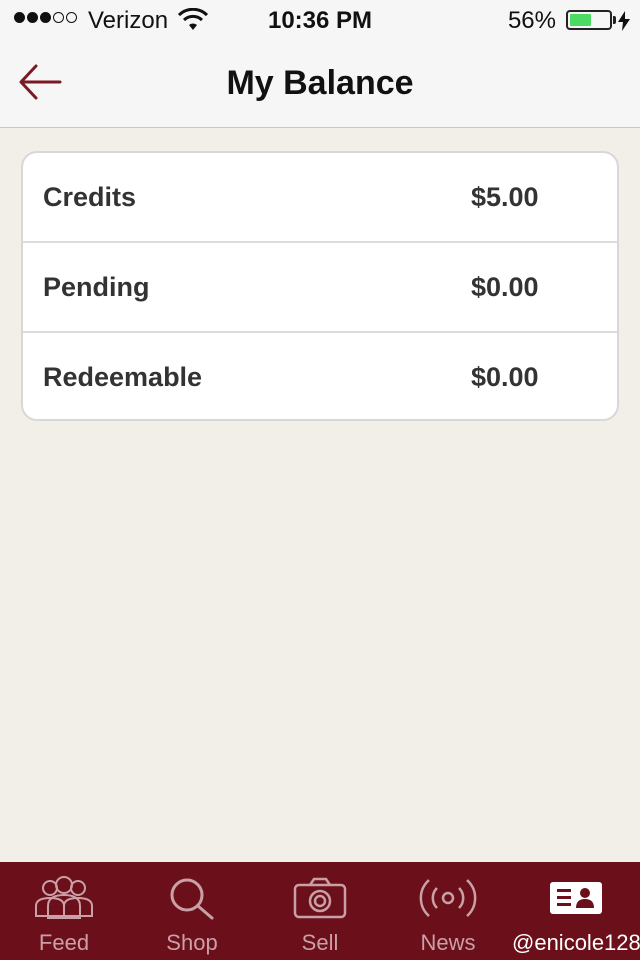  Describe the element at coordinates (90, 197) in the screenshot. I see `balance-label: Credits` at that location.